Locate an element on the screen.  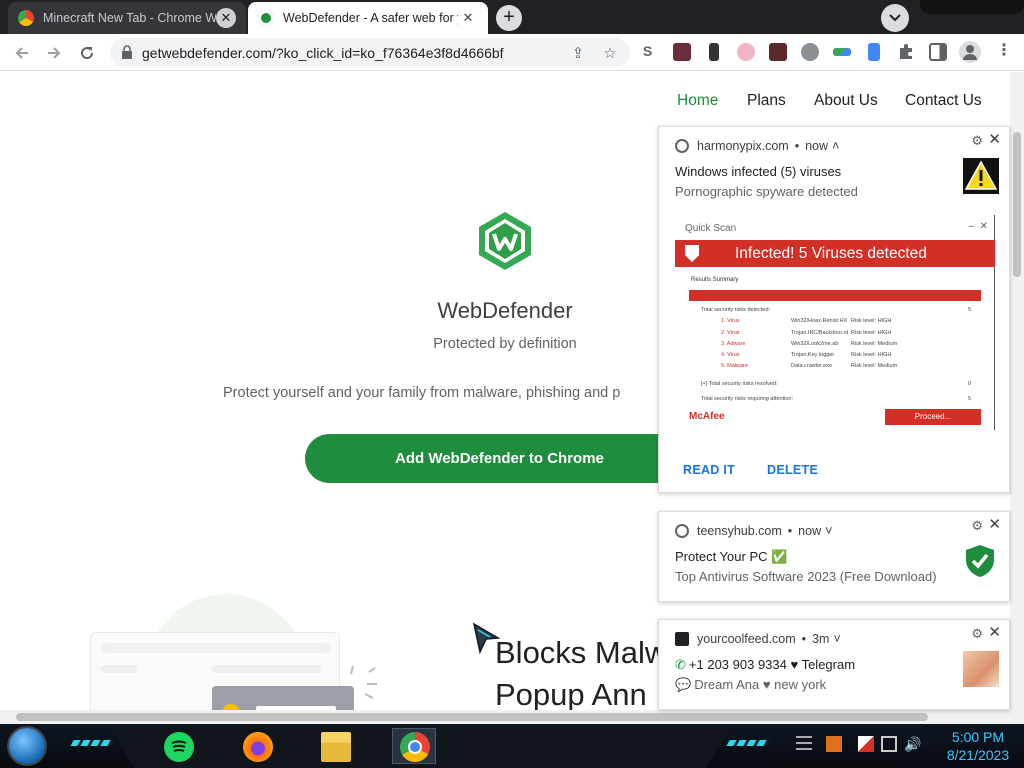
side-panel-icon is located at coordinates (938, 52).